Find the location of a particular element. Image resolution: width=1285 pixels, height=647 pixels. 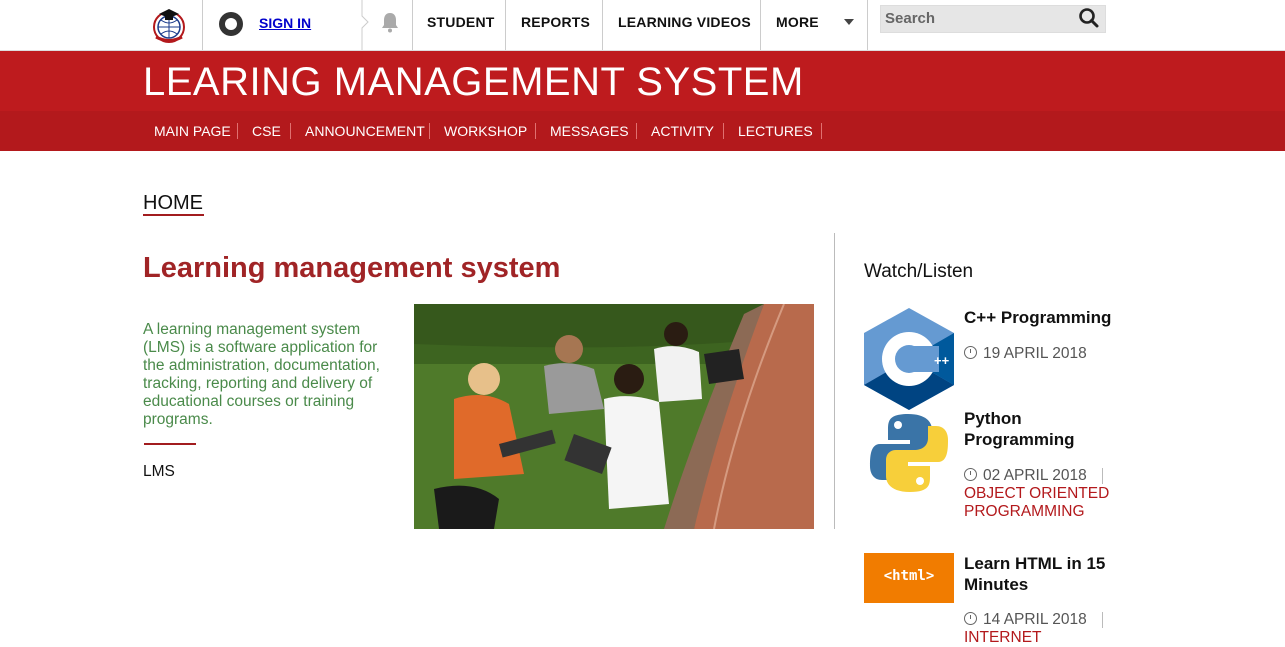

breadcrumb-home: HOME is located at coordinates (173, 203).